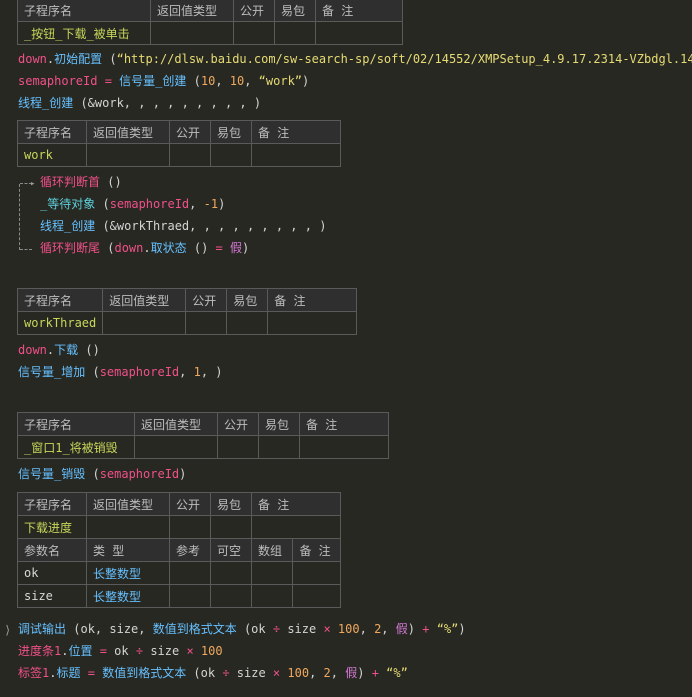 The height and width of the screenshot is (697, 692). Describe the element at coordinates (76, 447) in the screenshot. I see `sub-name-value: _窗口1_将被销毁` at that location.